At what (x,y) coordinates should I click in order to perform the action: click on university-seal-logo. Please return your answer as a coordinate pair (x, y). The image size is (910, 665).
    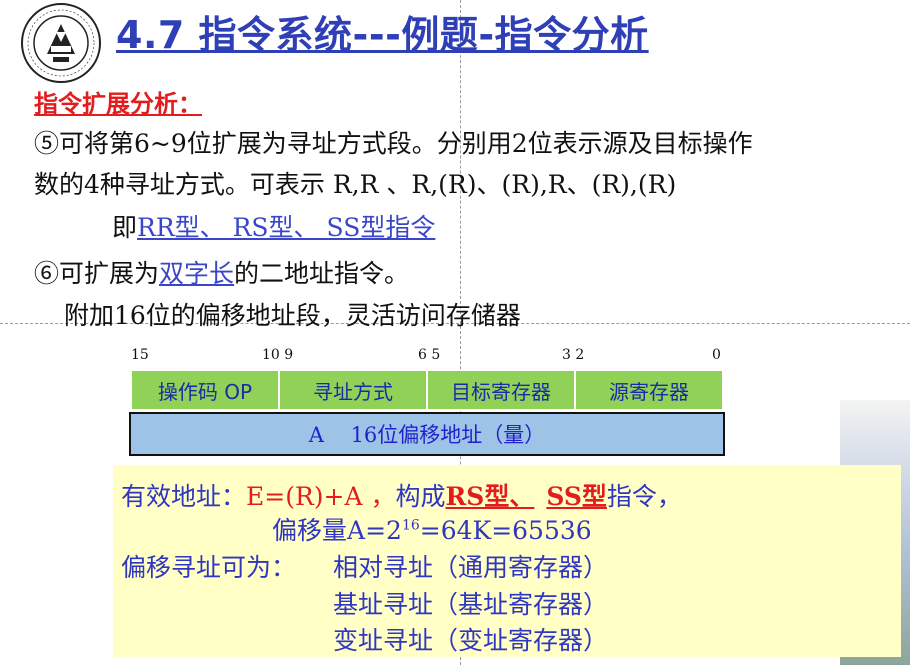
    Looking at the image, I should click on (61, 43).